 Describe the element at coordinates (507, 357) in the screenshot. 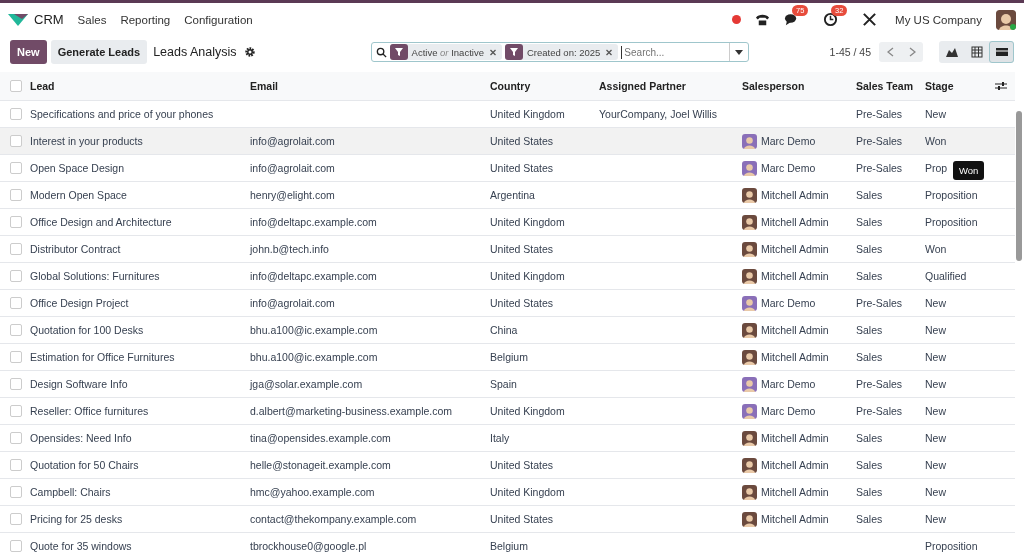

I see `table-row: Estimation for Office Furnitures bhu.a100@ic.example.com Belgium Mitchell Admin Sales New` at that location.